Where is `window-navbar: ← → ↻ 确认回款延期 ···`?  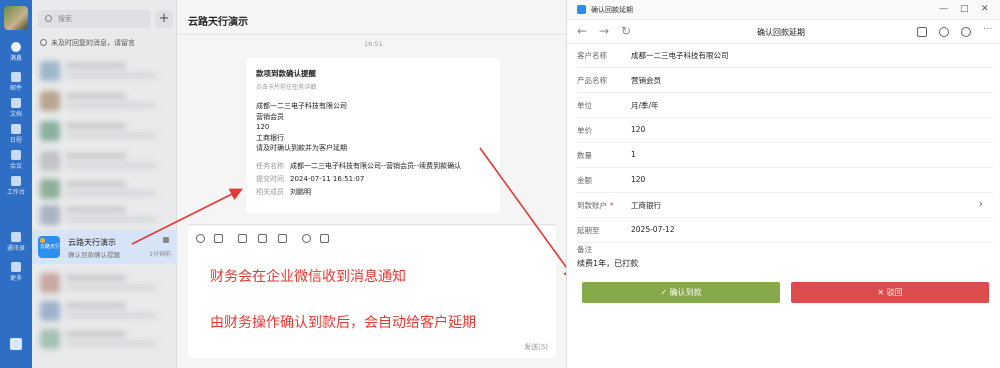
window-navbar: ← → ↻ 确认回款延期 ··· is located at coordinates (783, 32).